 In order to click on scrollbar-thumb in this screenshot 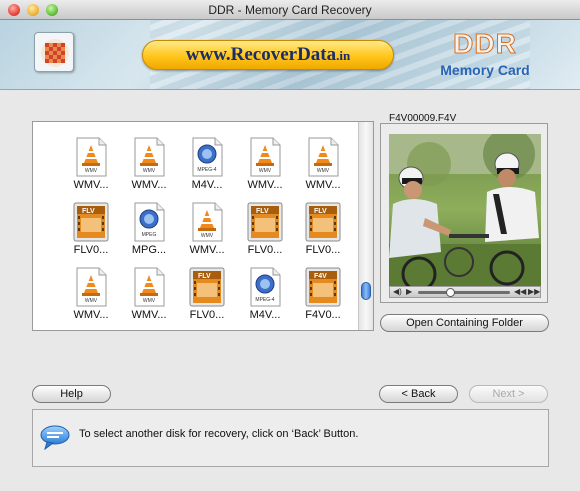, I will do `click(366, 291)`.